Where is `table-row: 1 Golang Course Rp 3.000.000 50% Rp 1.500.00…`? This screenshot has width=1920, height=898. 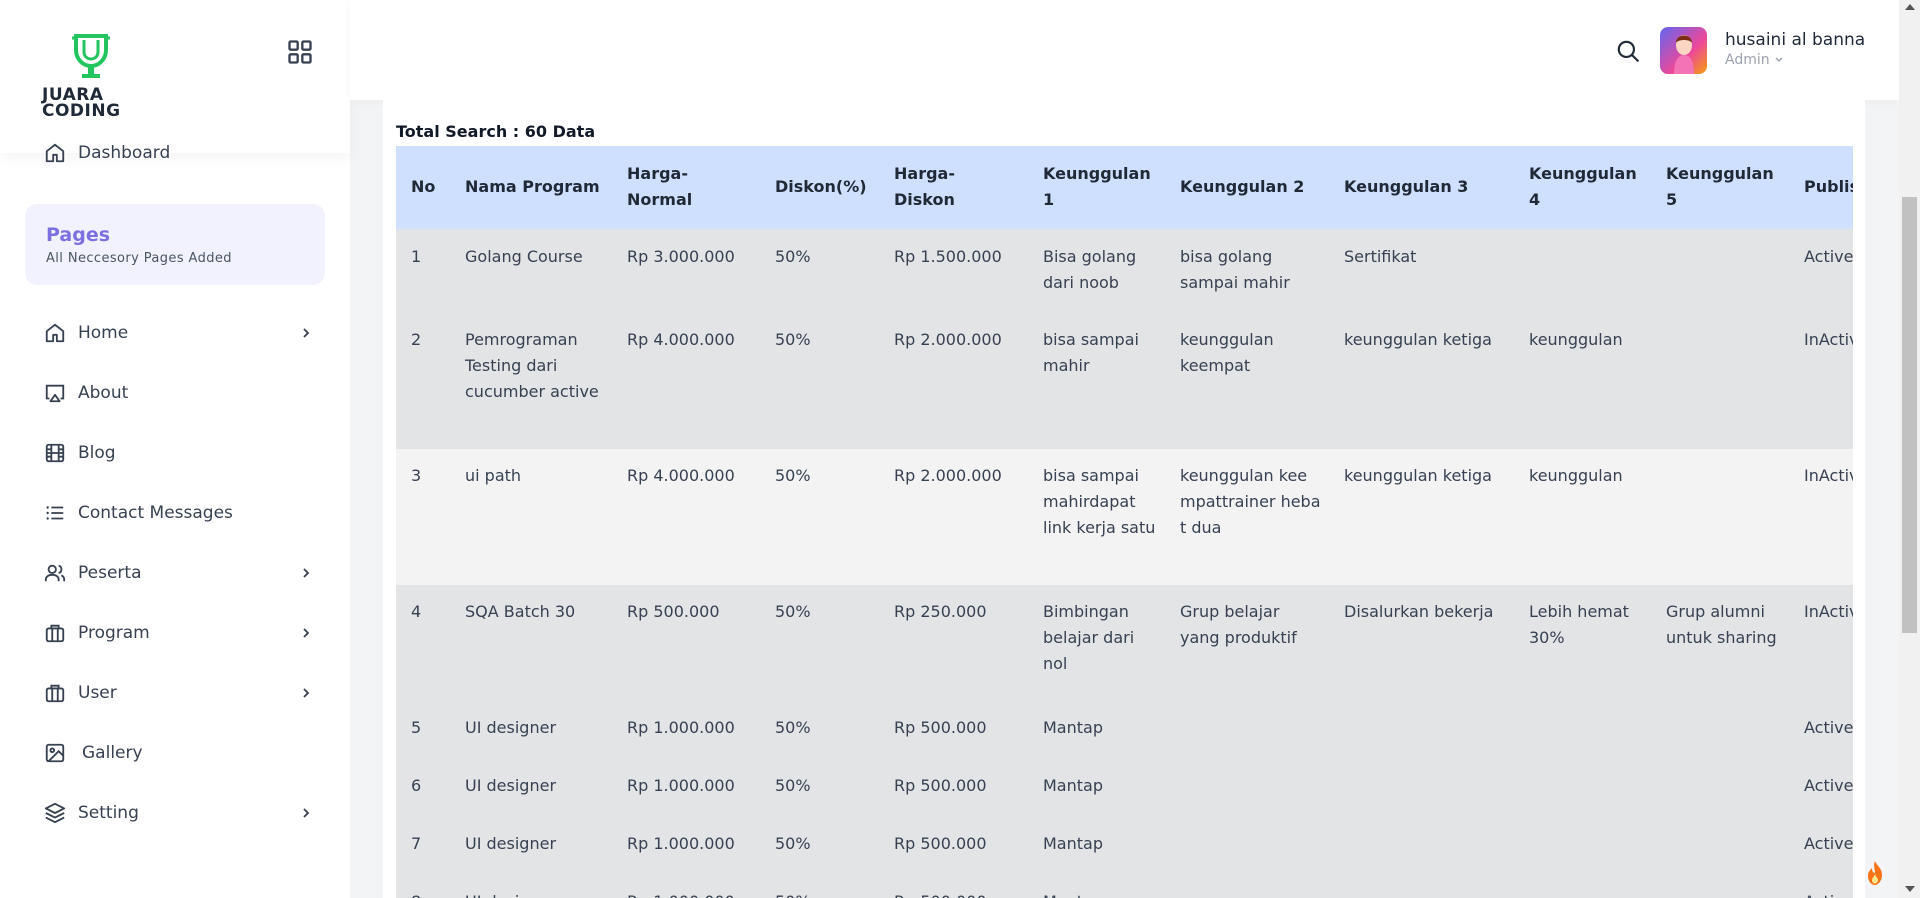 table-row: 1 Golang Course Rp 3.000.000 50% Rp 1.500.00… is located at coordinates (1124, 271).